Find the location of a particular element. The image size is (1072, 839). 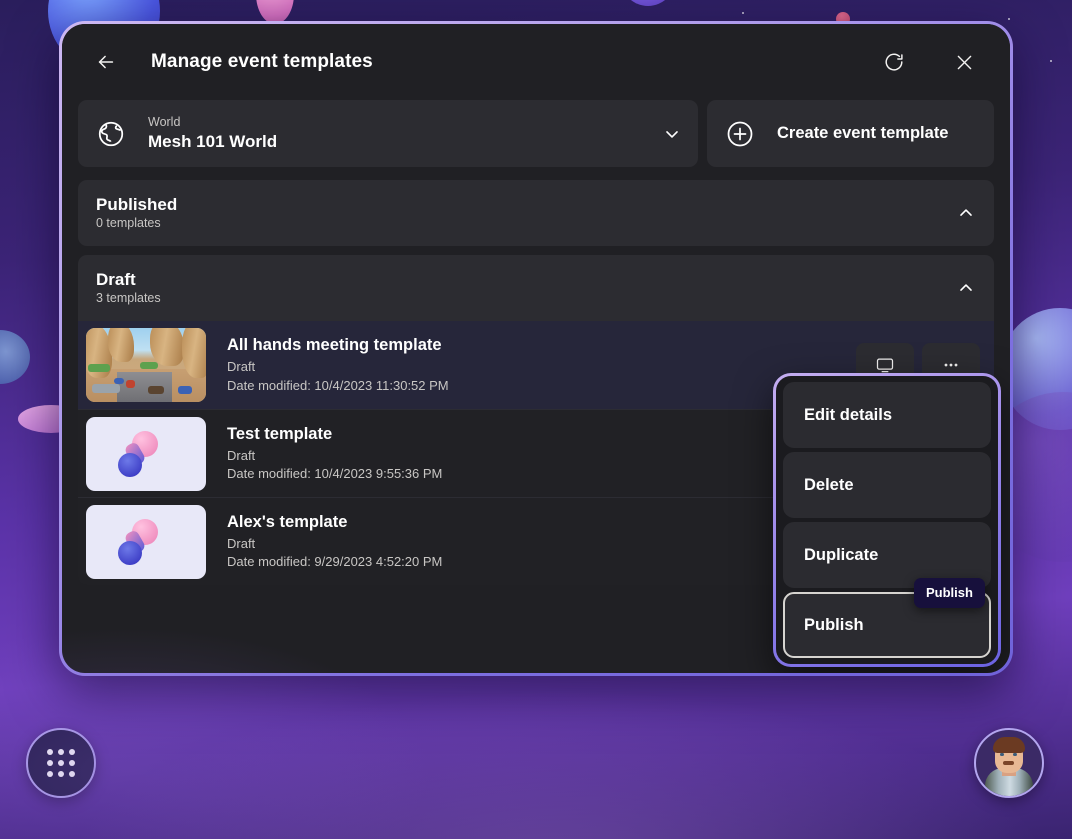

grid-dots-icon is located at coordinates (61, 763).